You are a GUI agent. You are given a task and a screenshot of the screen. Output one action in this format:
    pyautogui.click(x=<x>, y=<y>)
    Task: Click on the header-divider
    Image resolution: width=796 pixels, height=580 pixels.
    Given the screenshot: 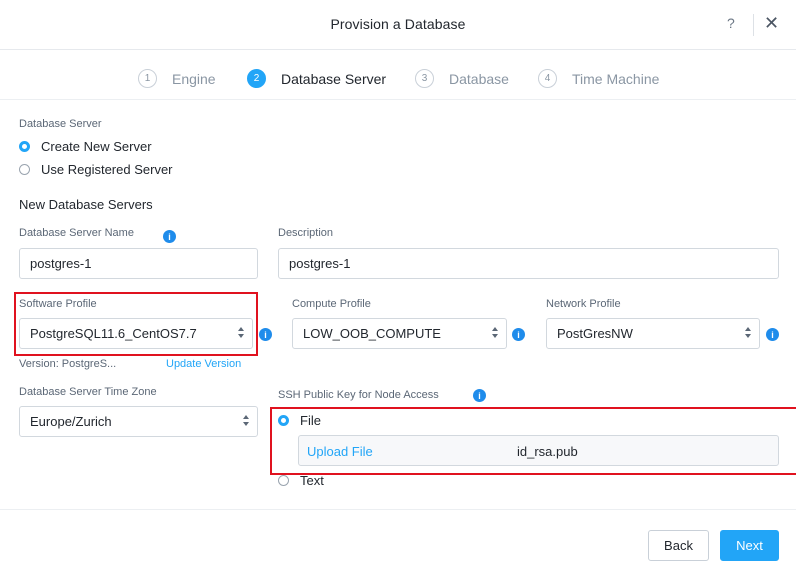 What is the action you would take?
    pyautogui.click(x=753, y=25)
    